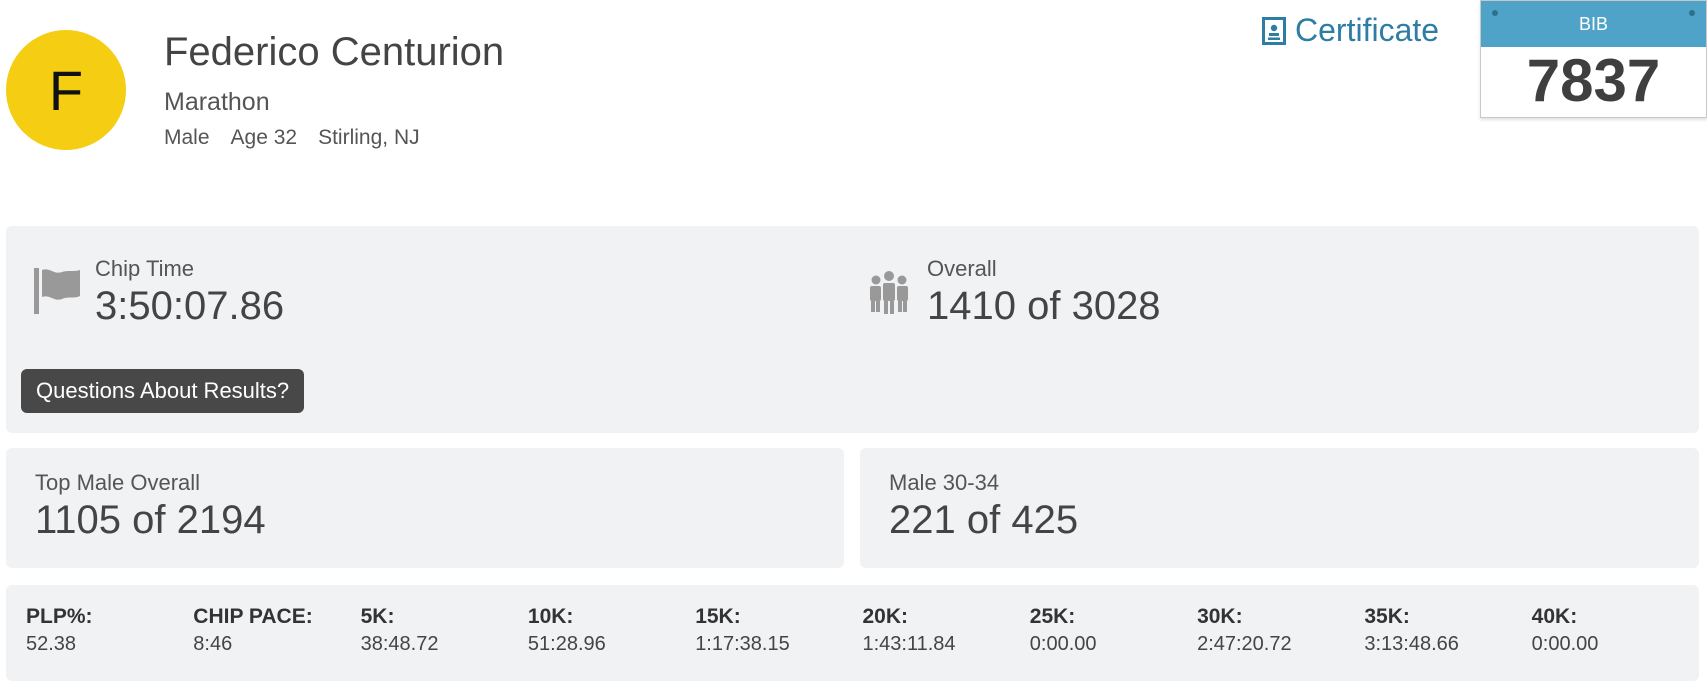 The width and height of the screenshot is (1707, 681). I want to click on split-10k: 10K: 51:28.96, so click(611, 630).